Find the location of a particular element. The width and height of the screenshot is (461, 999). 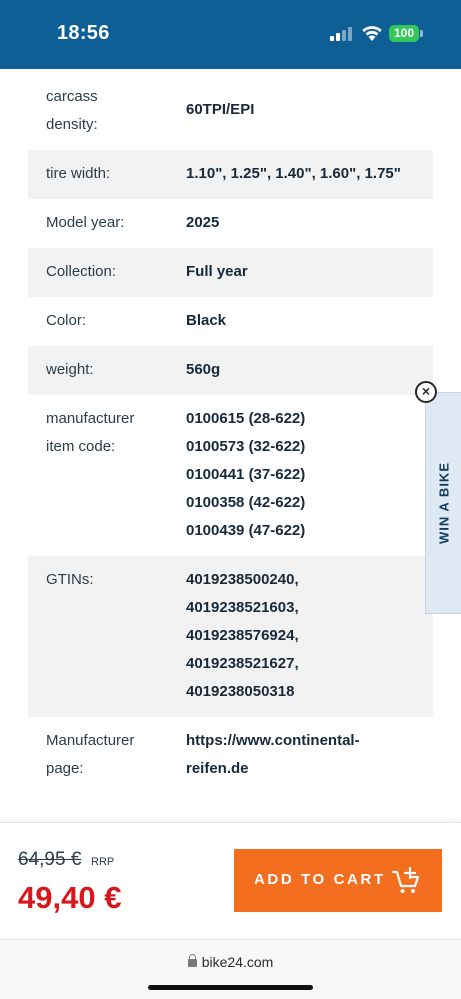

wifi-icon is located at coordinates (372, 33).